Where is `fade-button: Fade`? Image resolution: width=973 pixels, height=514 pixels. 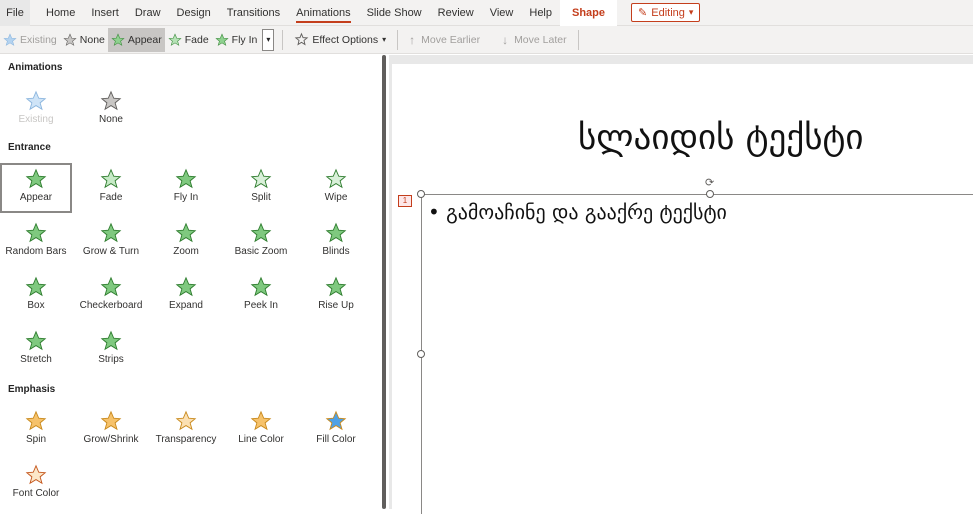
fade-button: Fade is located at coordinates (188, 40).